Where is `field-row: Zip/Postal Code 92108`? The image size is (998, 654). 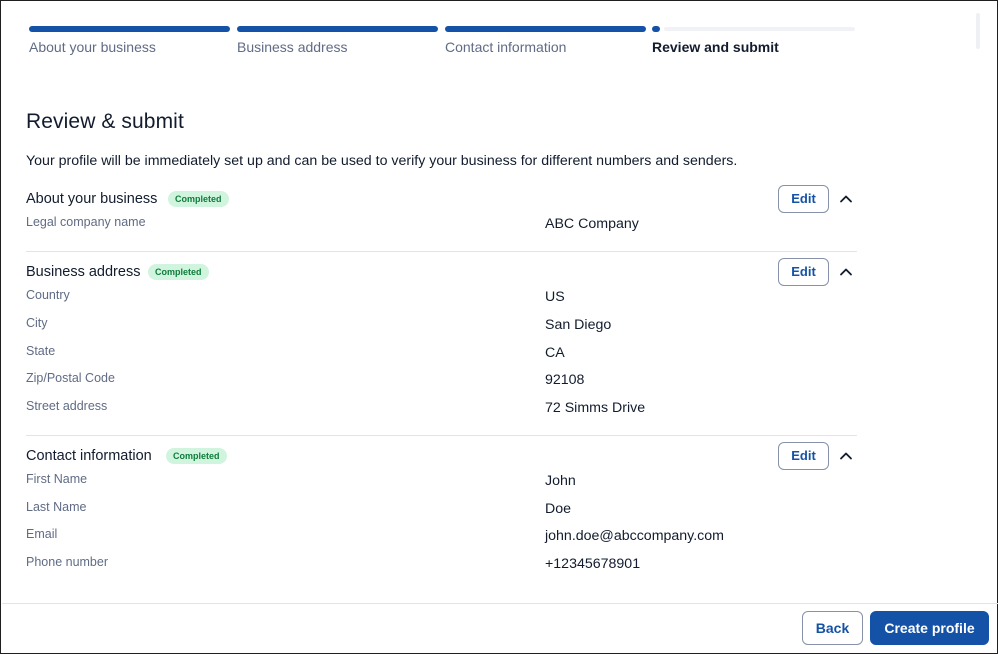
field-row: Zip/Postal Code 92108 is located at coordinates (441, 382).